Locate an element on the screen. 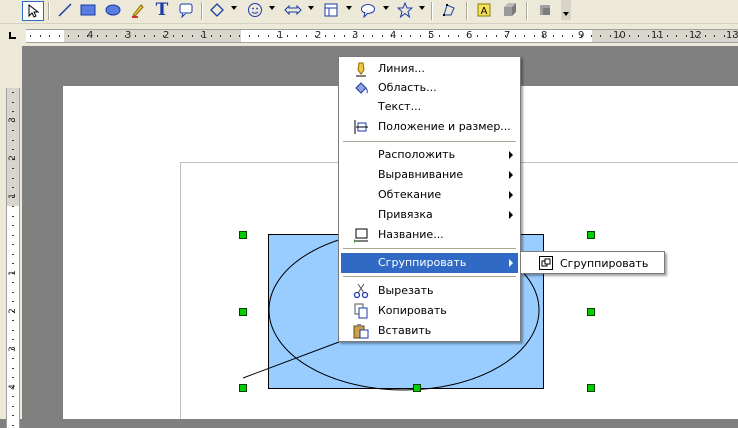 The image size is (738, 428). paste-icon is located at coordinates (361, 331).